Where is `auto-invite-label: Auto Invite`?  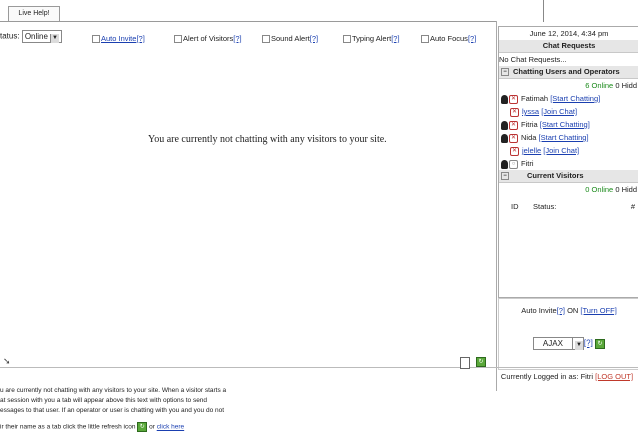
auto-invite-label: Auto Invite is located at coordinates (539, 310).